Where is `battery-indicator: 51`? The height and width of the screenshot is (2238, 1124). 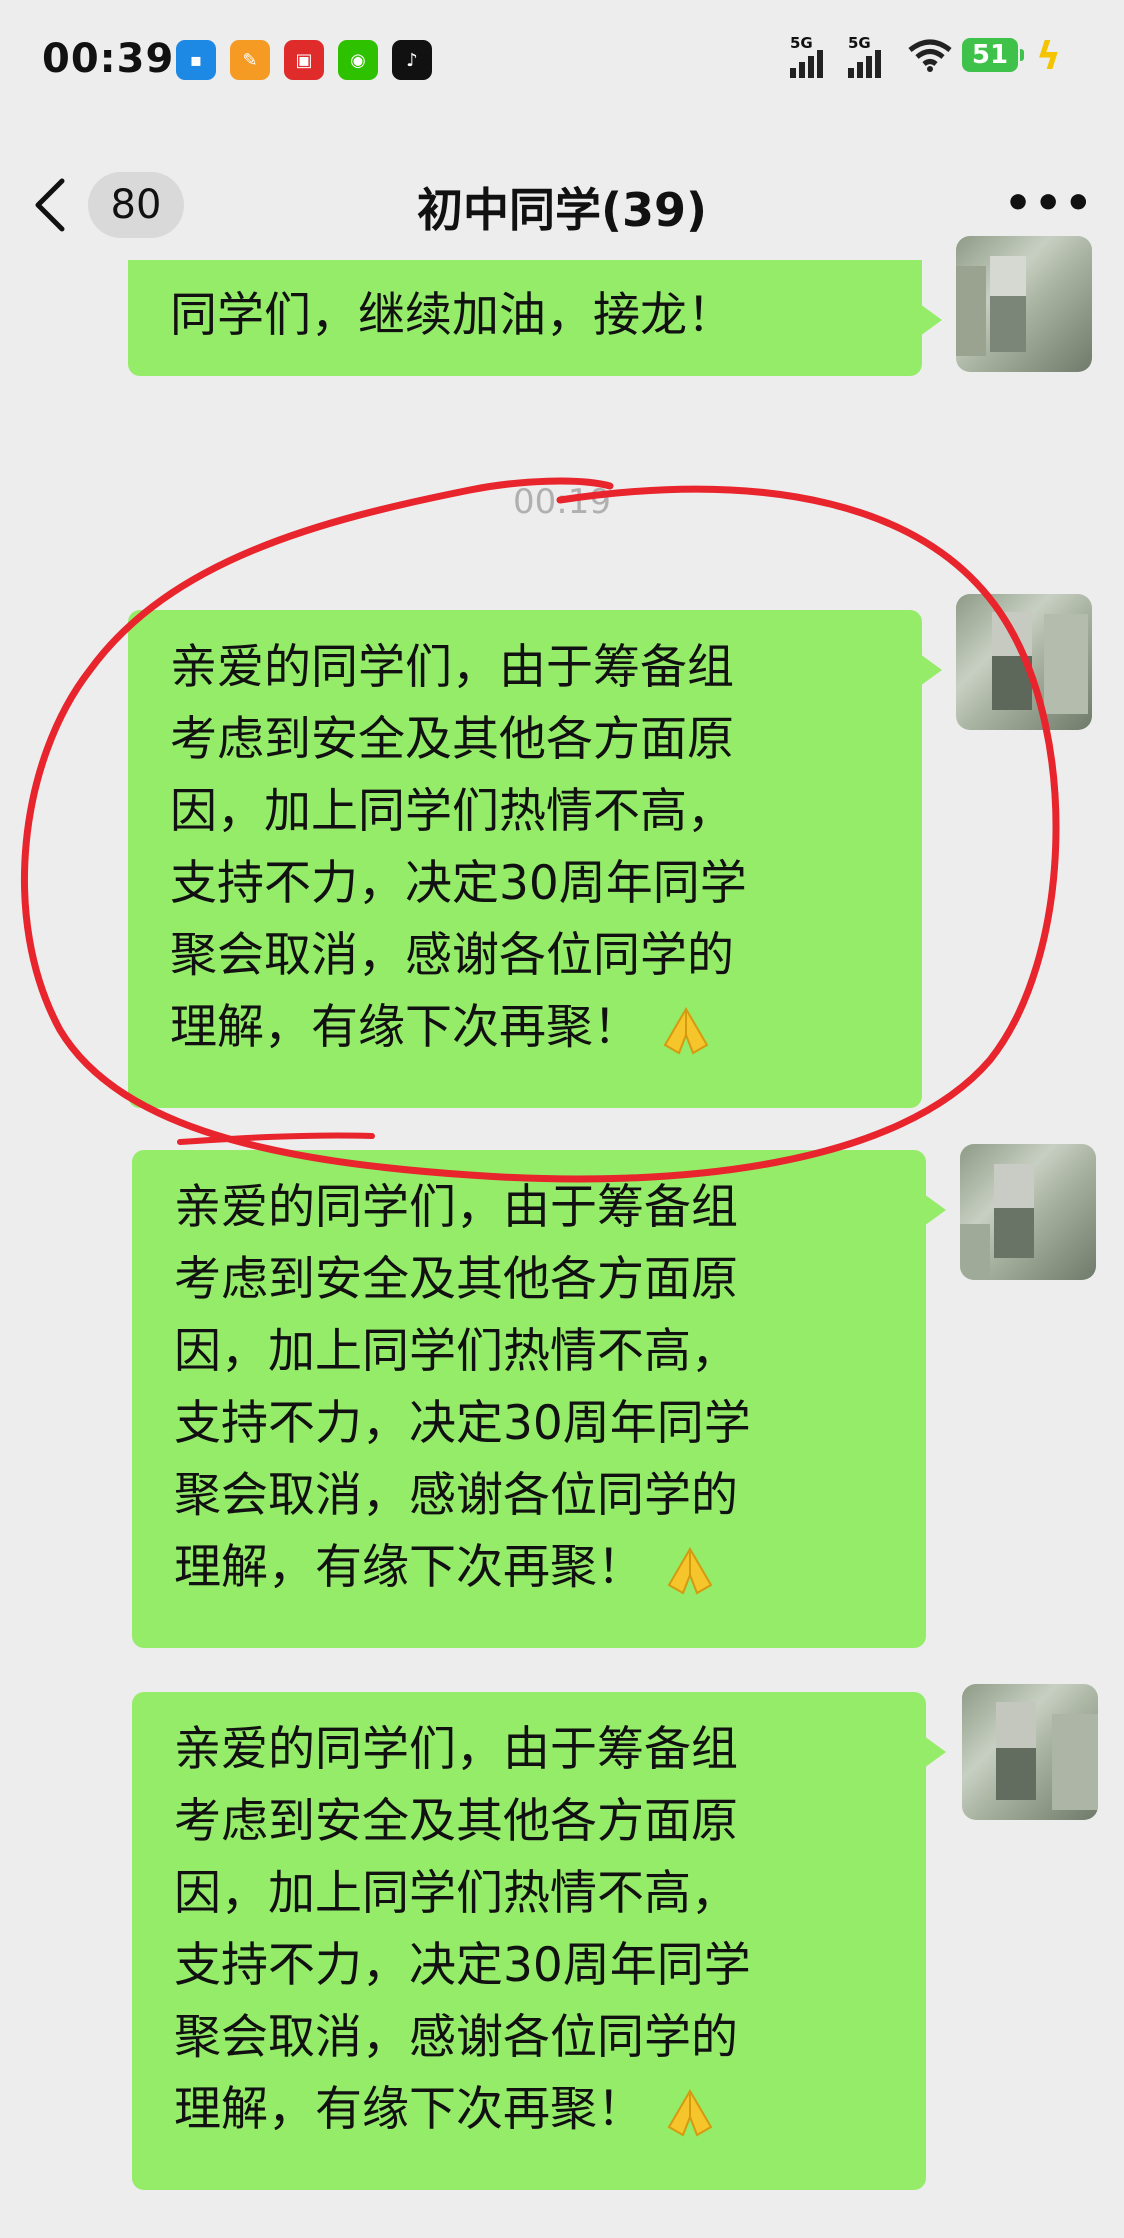 battery-indicator: 51 is located at coordinates (993, 55).